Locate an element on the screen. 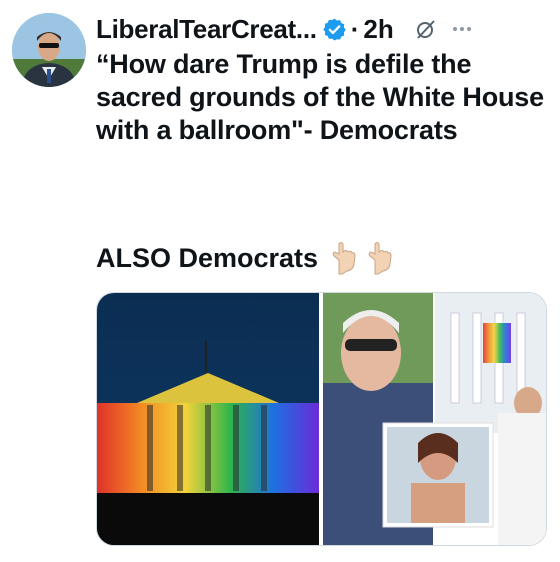  also-democrats-text: ALSO Democrats is located at coordinates (207, 257).